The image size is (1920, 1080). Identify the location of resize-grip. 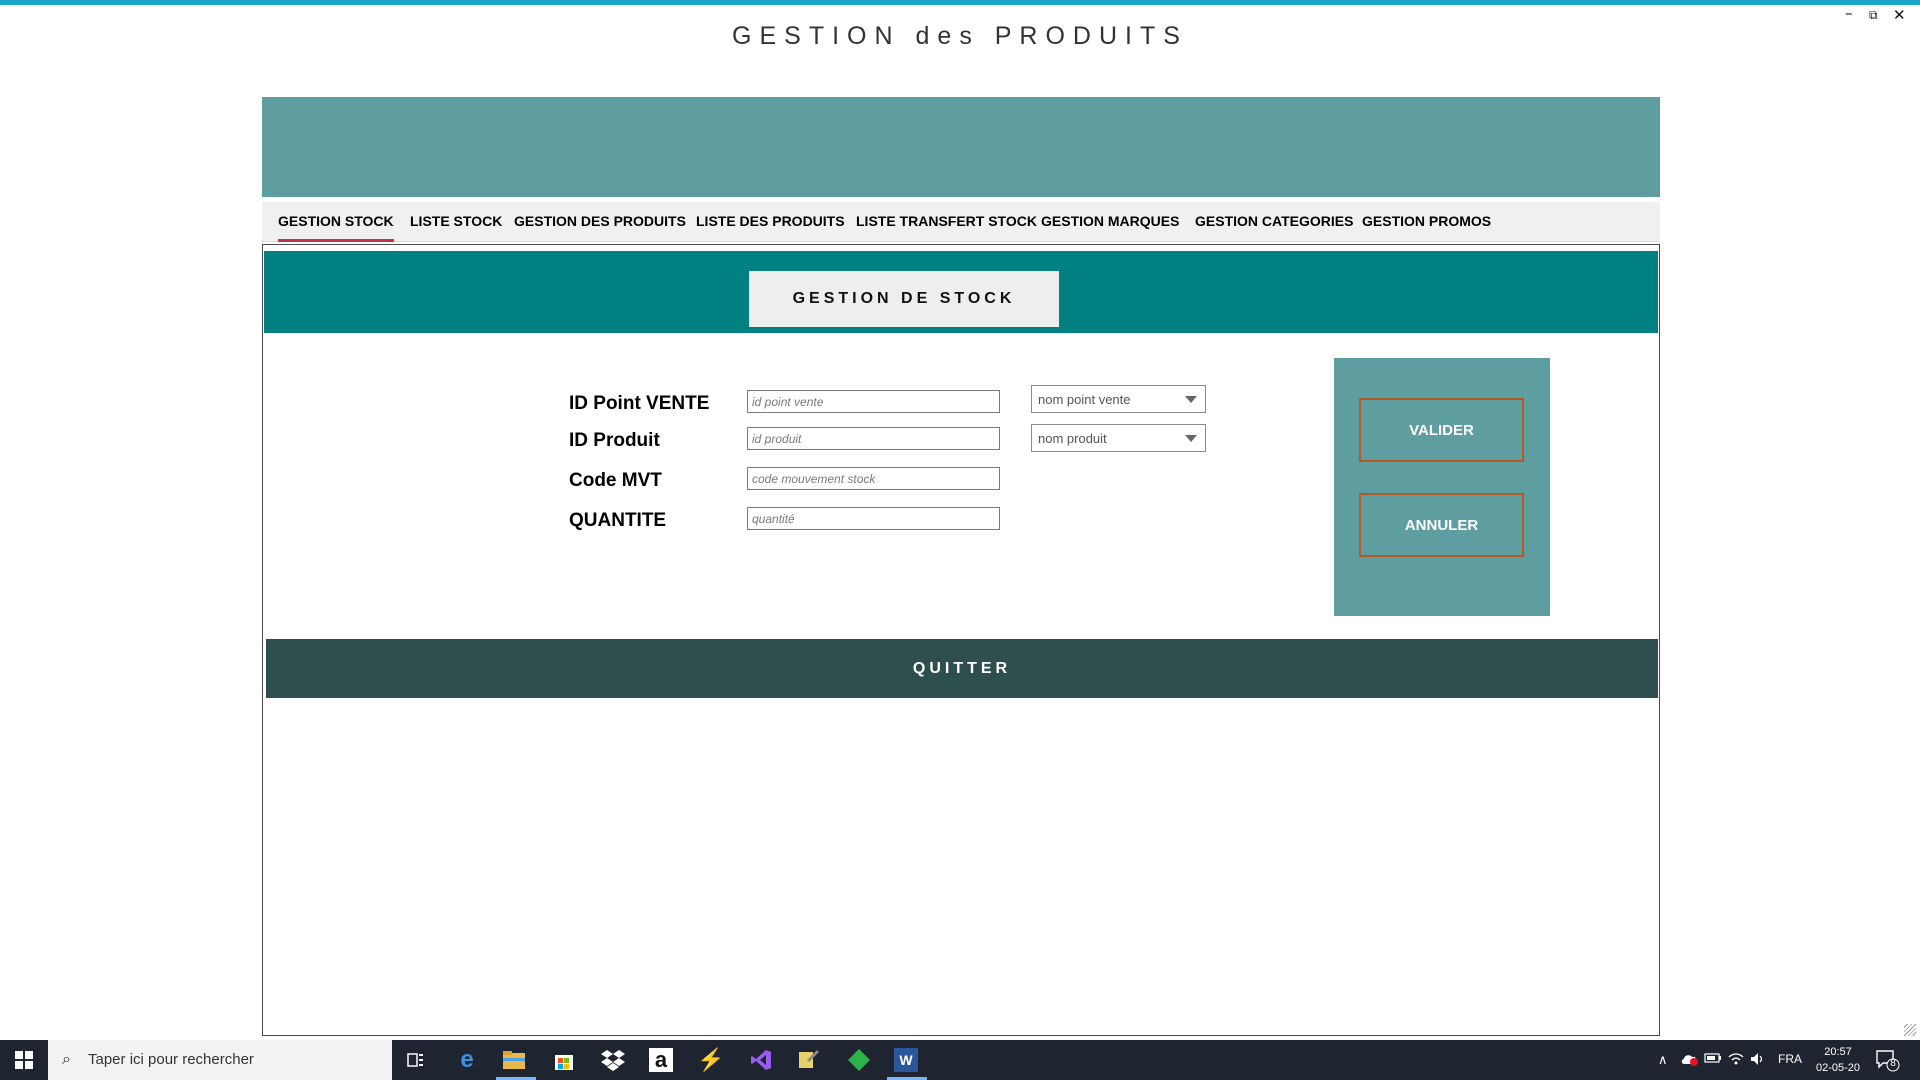
(1910, 1030).